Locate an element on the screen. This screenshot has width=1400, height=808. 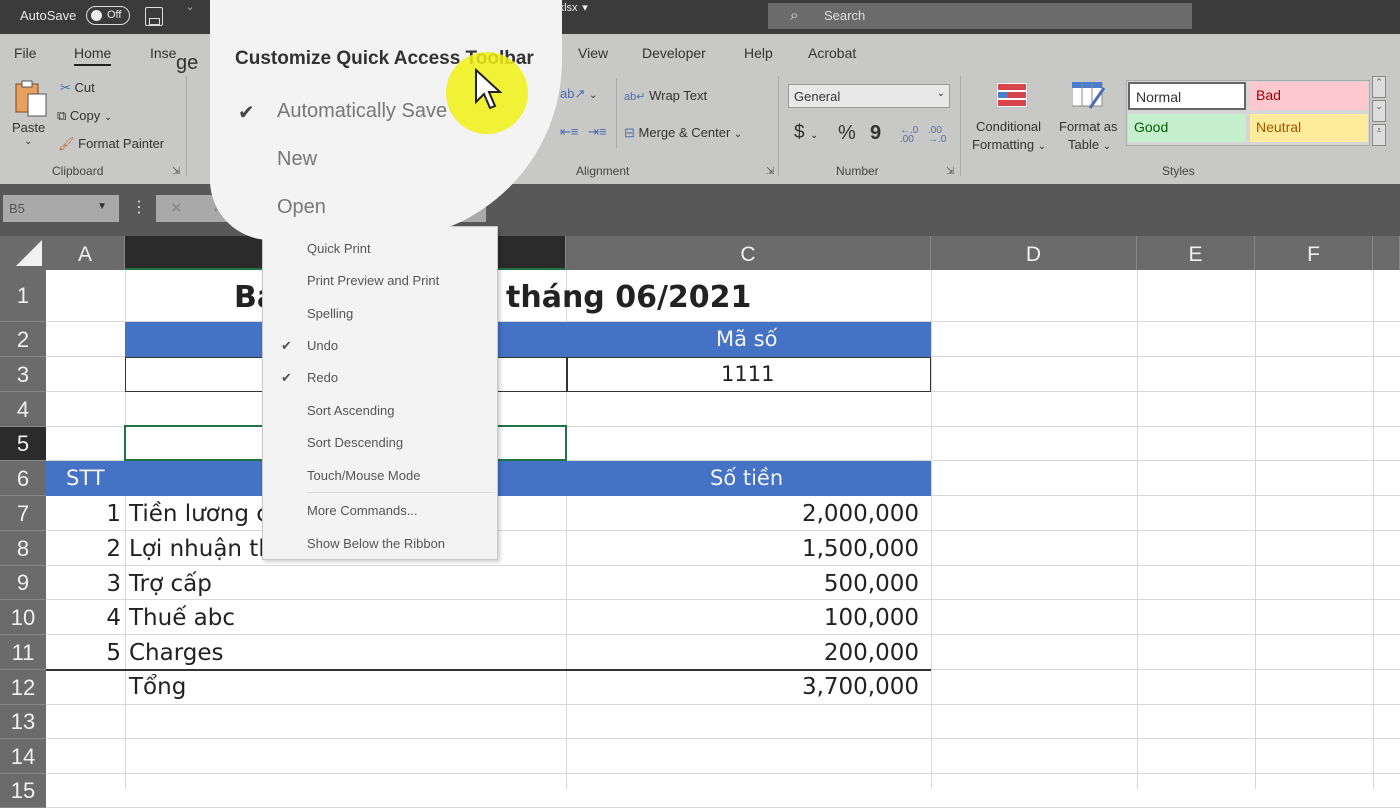
menu-item-redo: Redo is located at coordinates (322, 377).